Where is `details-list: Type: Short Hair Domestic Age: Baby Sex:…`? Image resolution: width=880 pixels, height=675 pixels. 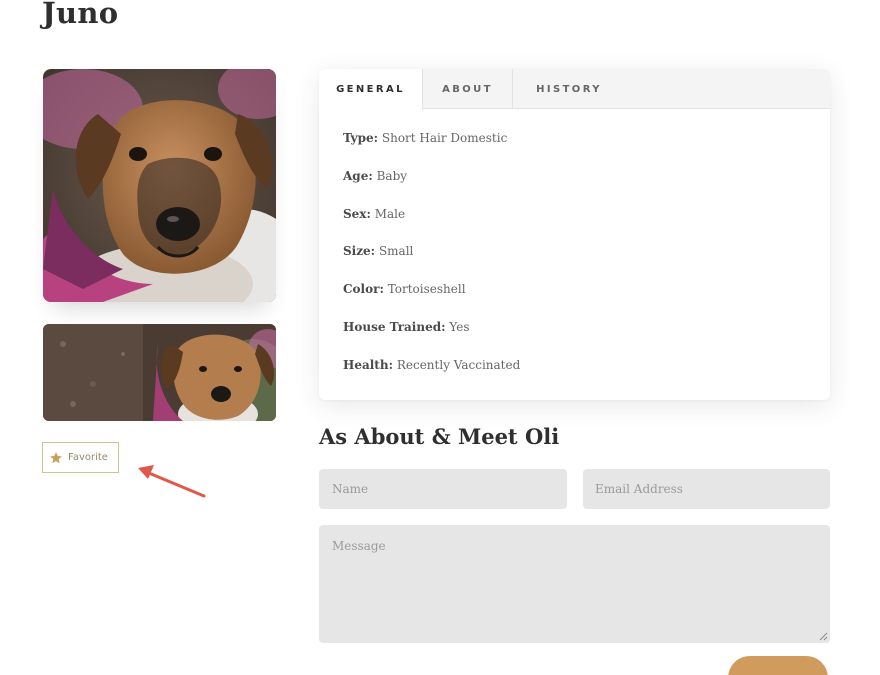
details-list: Type: Short Hair Domestic Age: Baby Sex:… is located at coordinates (431, 263).